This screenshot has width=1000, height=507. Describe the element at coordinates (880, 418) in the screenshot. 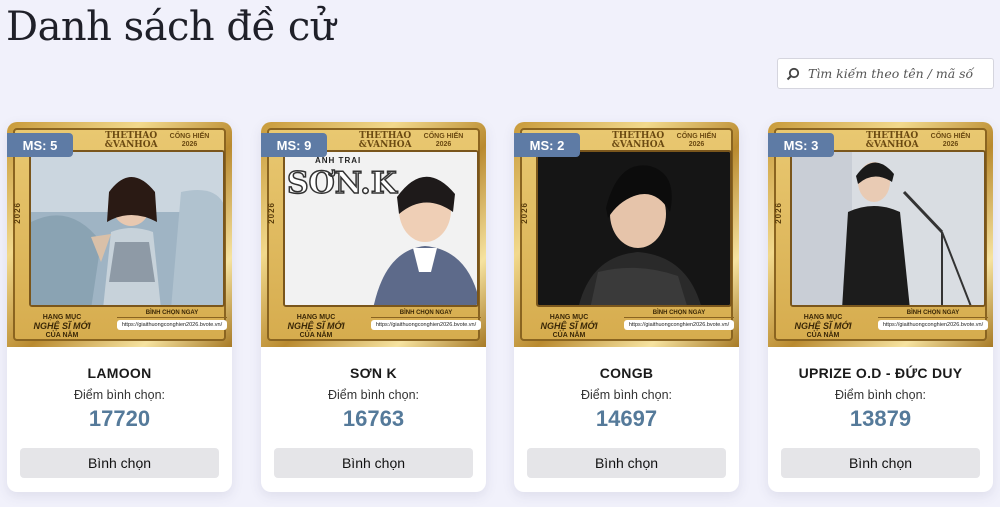

I see `vote-score: 13879` at that location.